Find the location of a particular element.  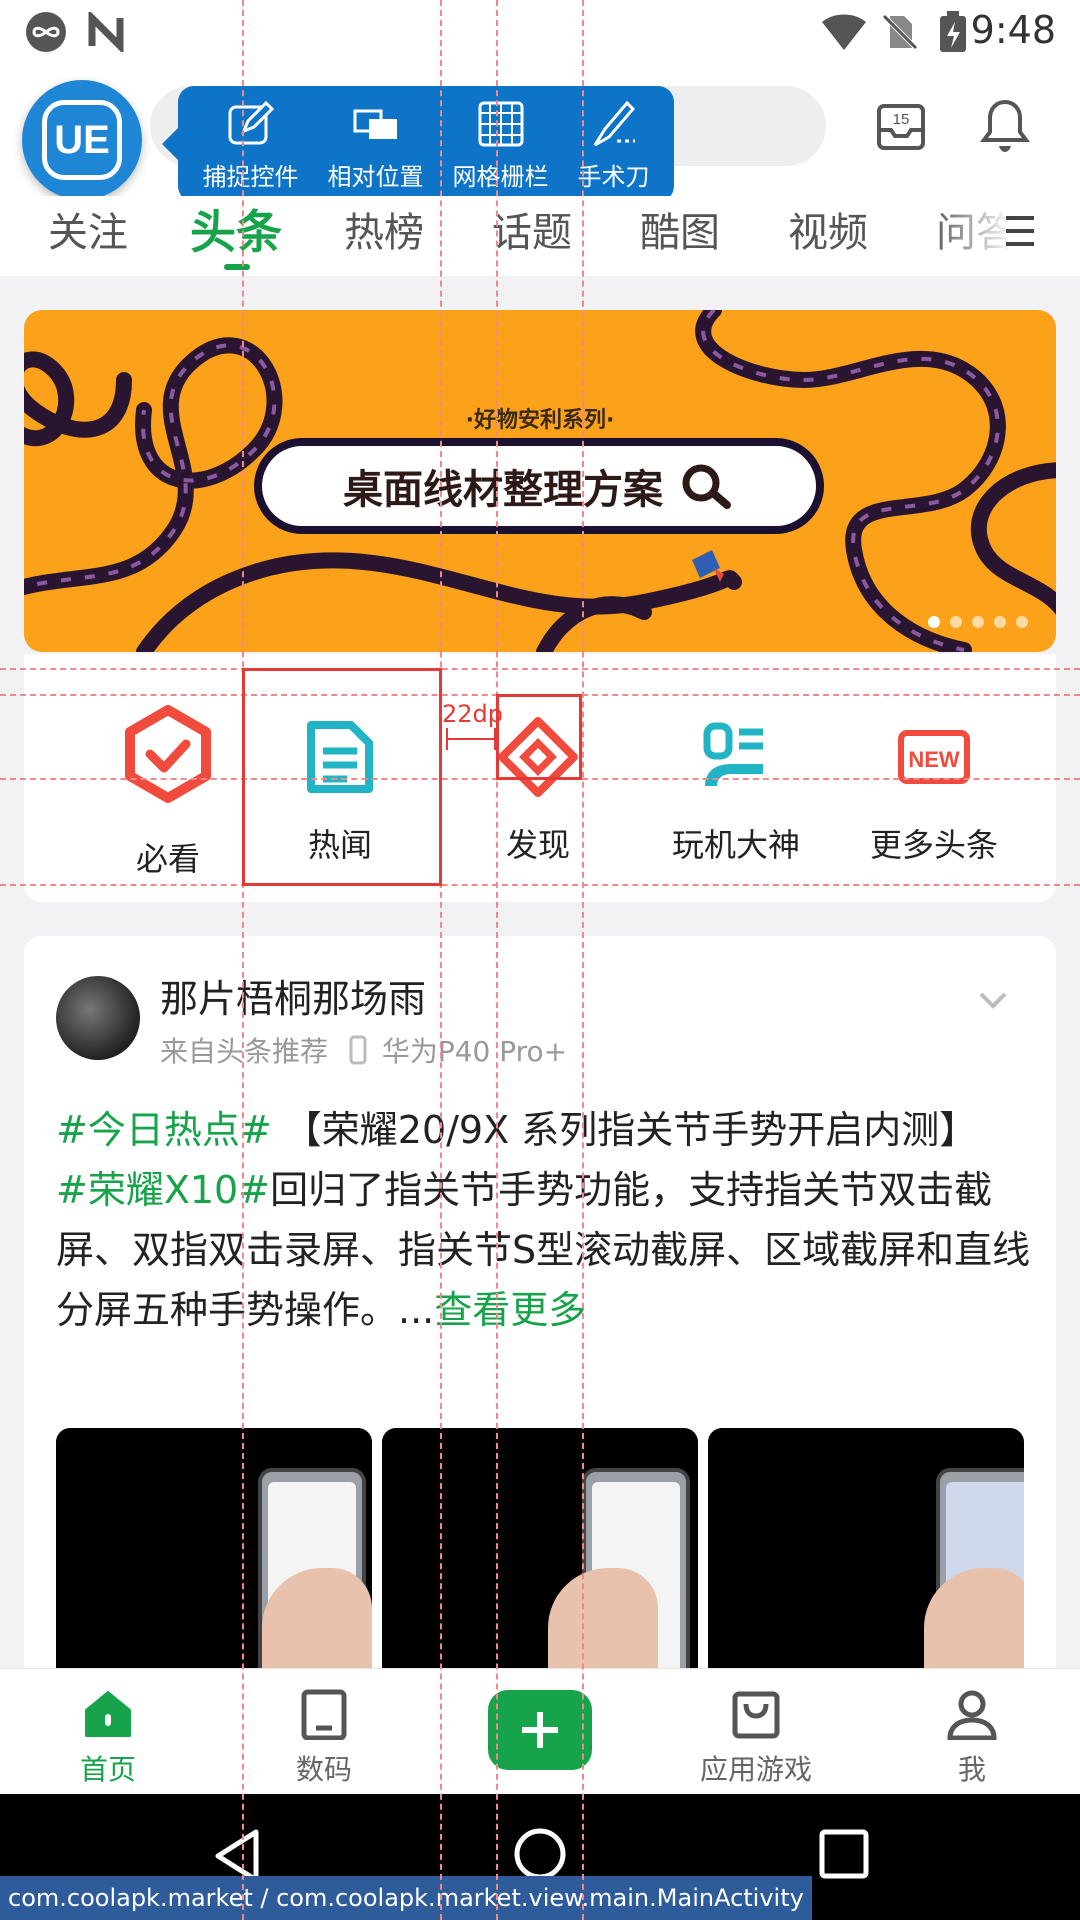

tab-topics: 话题 is located at coordinates (532, 229).